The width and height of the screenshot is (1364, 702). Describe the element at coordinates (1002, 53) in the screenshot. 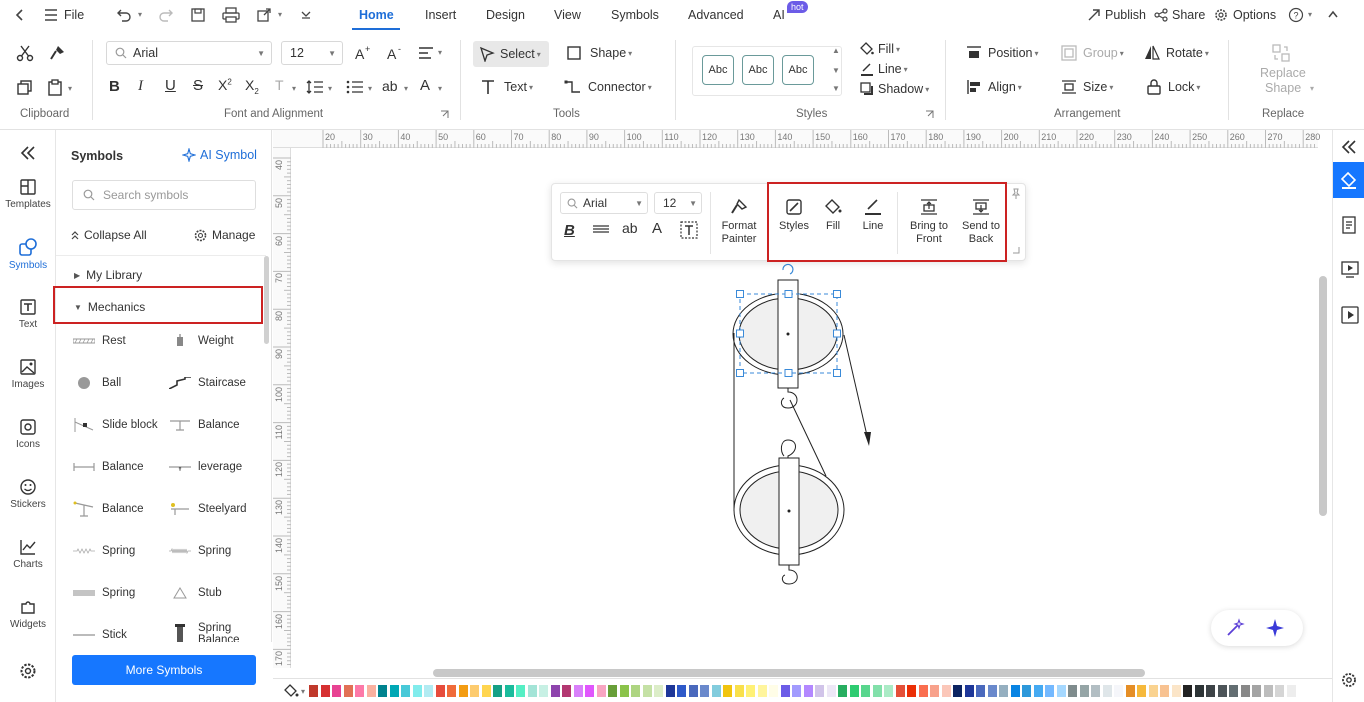

I see `position-button: Position ▾` at that location.